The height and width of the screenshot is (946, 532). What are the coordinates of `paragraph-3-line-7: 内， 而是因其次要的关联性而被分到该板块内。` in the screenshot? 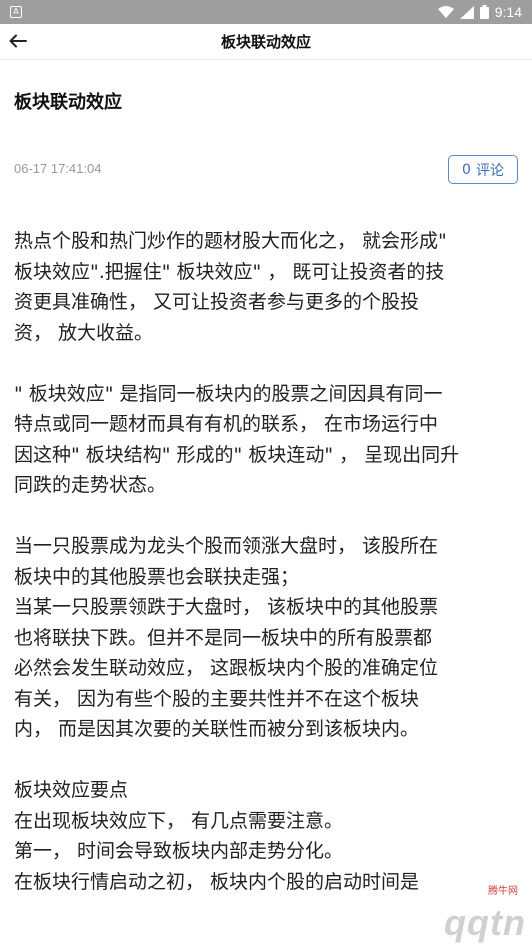 It's located at (217, 729).